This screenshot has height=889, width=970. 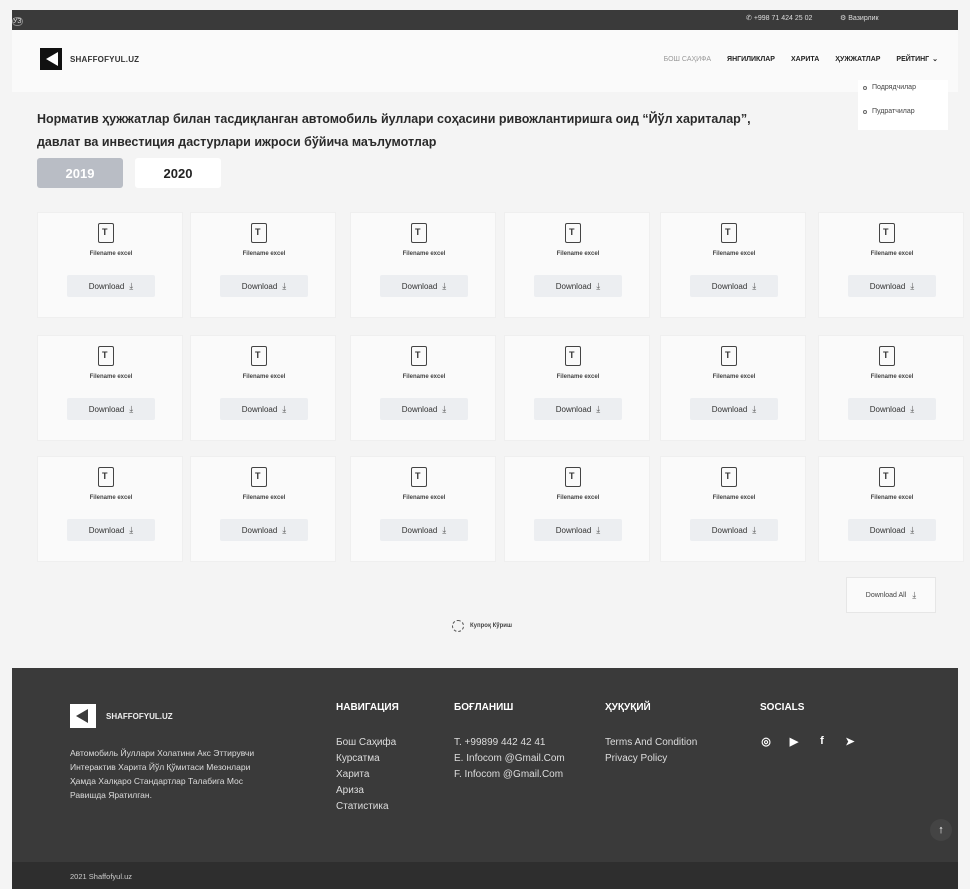 I want to click on footer-logo-text: SHAFFOFYUL.UZ, so click(x=139, y=716).